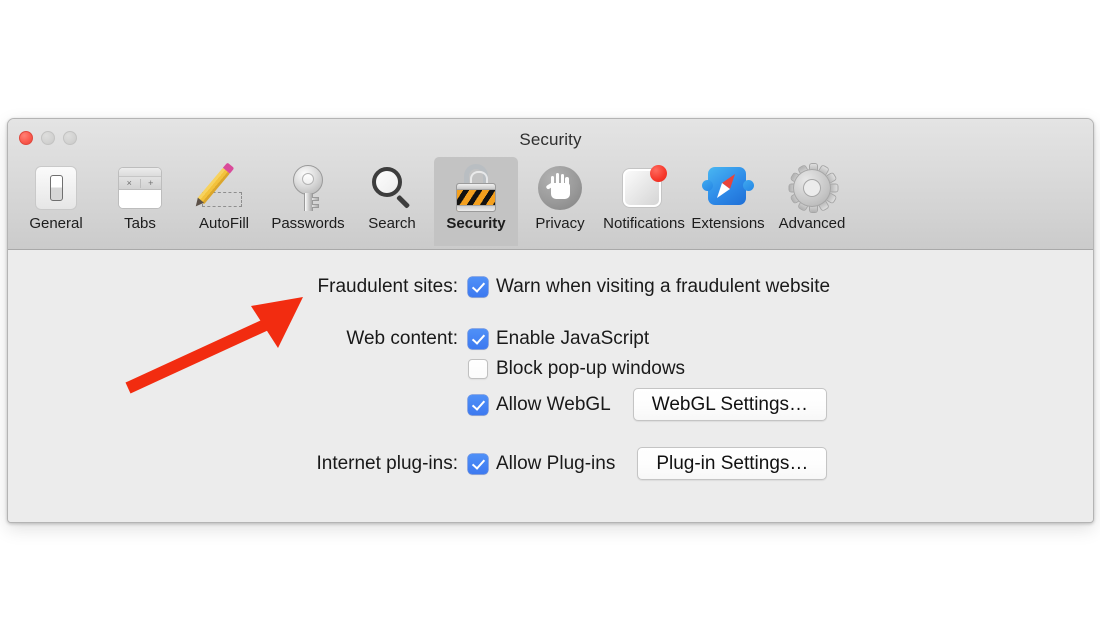 The width and height of the screenshot is (1100, 644). I want to click on checkbox-allow-plugins, so click(478, 463).